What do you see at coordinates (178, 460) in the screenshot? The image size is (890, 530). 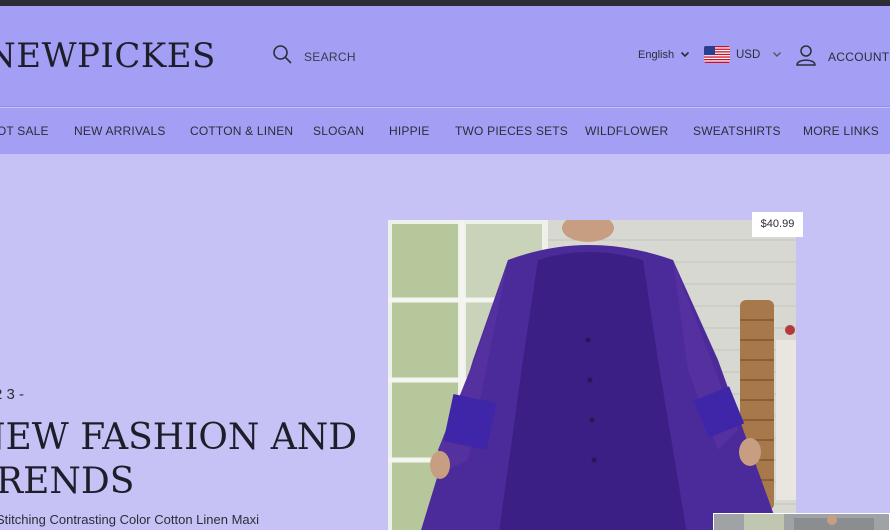 I see `hero-headline: NEW FASHION AND TRENDS` at bounding box center [178, 460].